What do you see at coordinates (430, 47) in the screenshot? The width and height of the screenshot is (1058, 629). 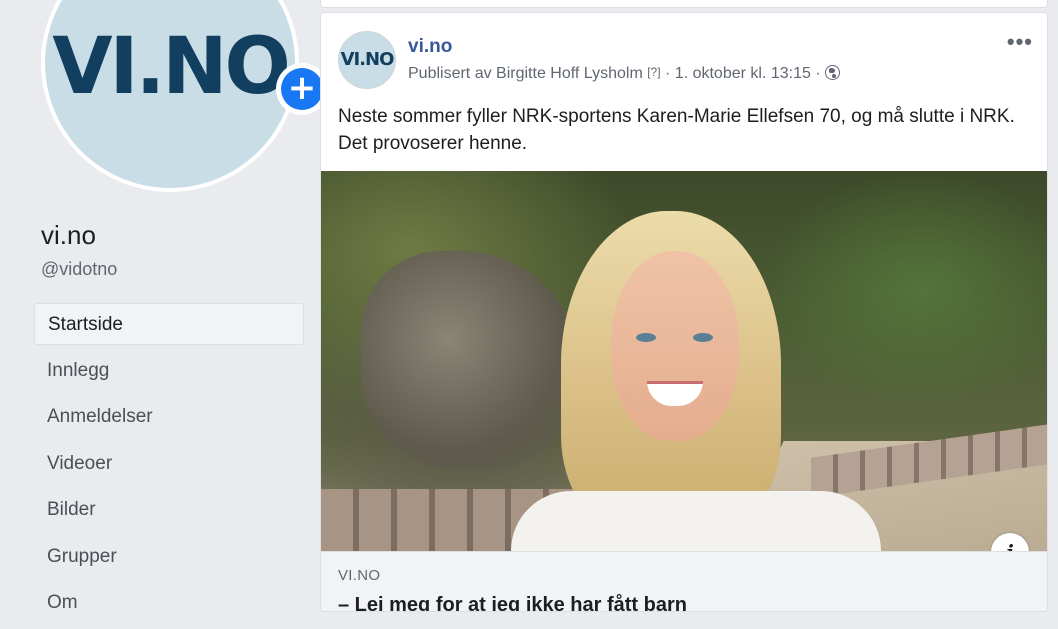 I see `post-author-name: vi.no` at bounding box center [430, 47].